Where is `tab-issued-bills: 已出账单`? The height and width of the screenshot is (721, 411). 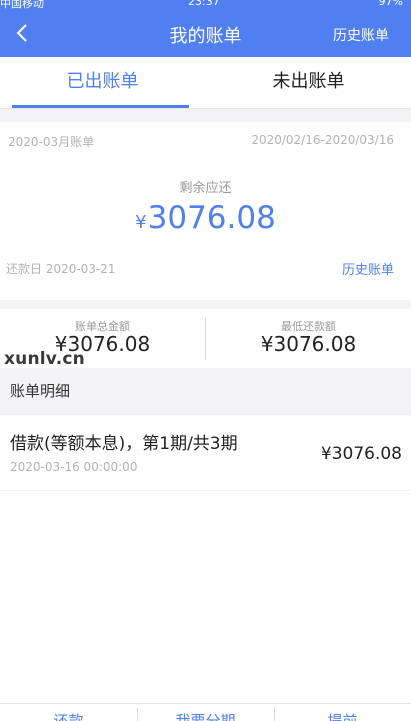 tab-issued-bills: 已出账单 is located at coordinates (102, 83).